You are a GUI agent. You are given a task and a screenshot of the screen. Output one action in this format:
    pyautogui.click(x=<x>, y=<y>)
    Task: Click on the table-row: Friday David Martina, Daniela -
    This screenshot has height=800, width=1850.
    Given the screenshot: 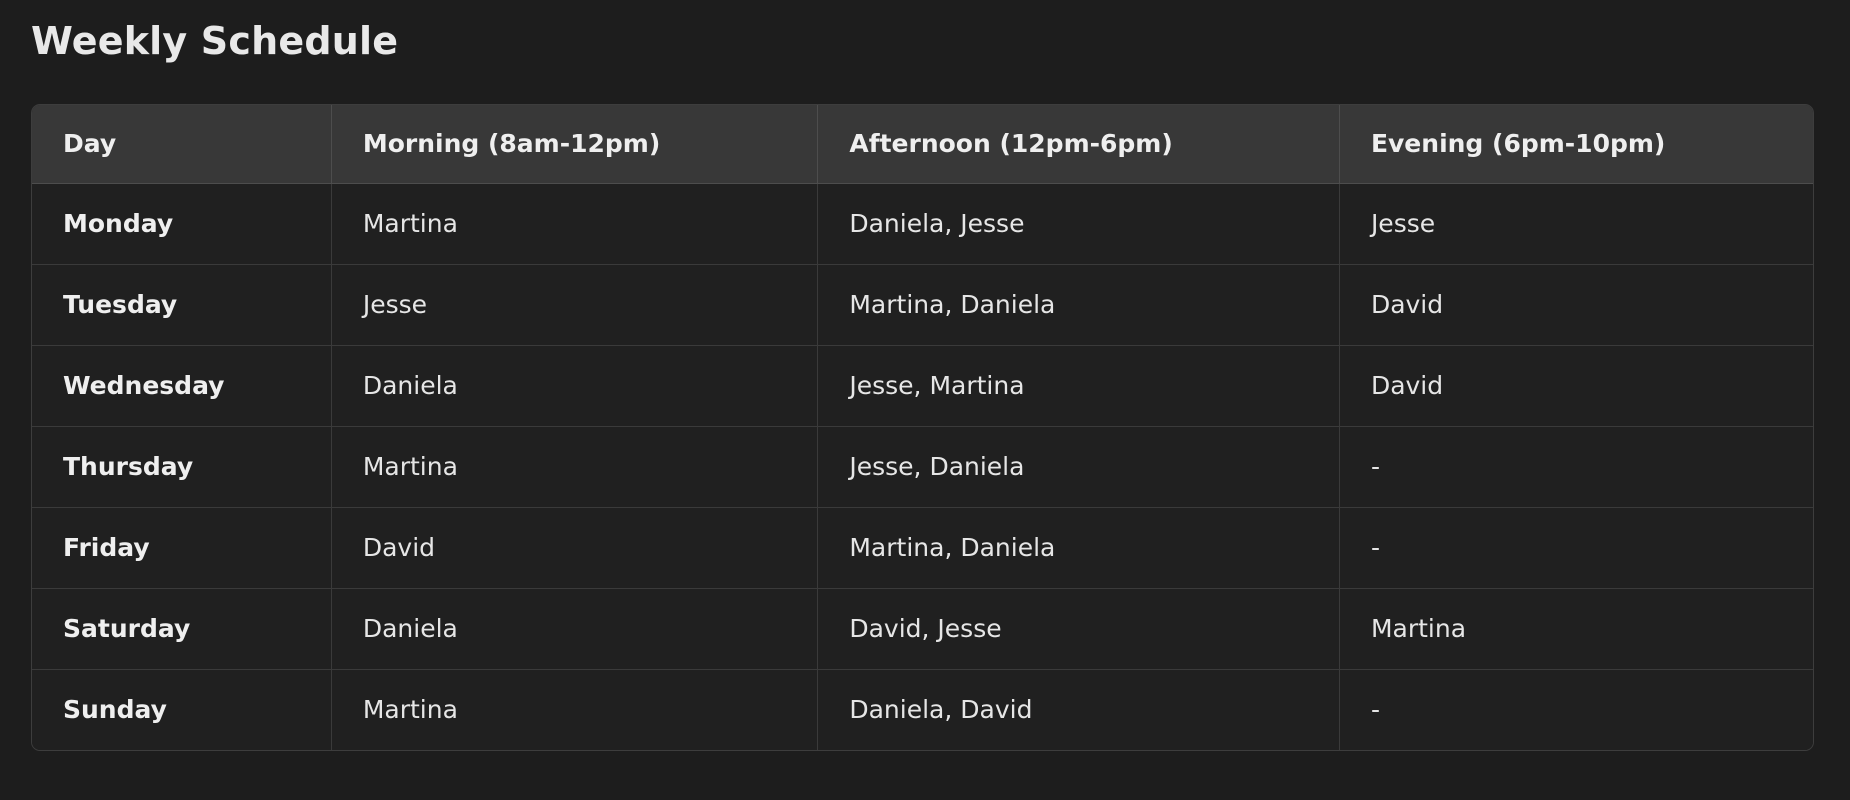 What is the action you would take?
    pyautogui.click(x=922, y=548)
    